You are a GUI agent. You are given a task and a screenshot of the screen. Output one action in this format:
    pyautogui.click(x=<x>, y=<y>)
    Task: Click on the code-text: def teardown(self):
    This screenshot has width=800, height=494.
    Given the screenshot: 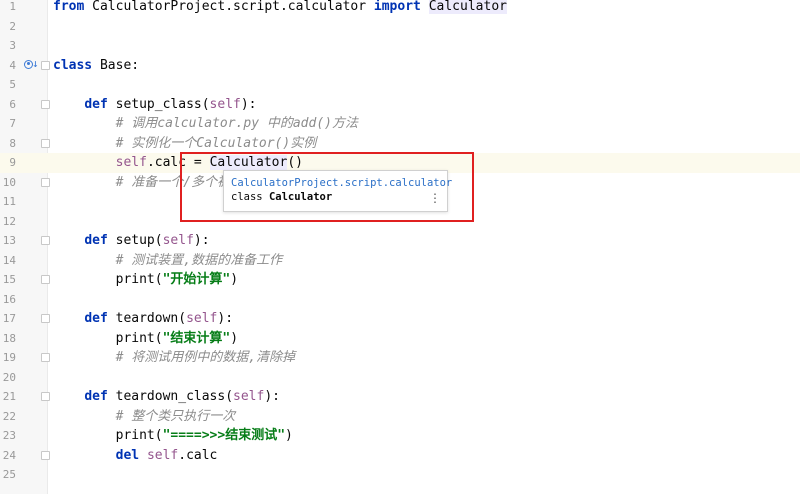 What is the action you would take?
    pyautogui.click(x=143, y=319)
    